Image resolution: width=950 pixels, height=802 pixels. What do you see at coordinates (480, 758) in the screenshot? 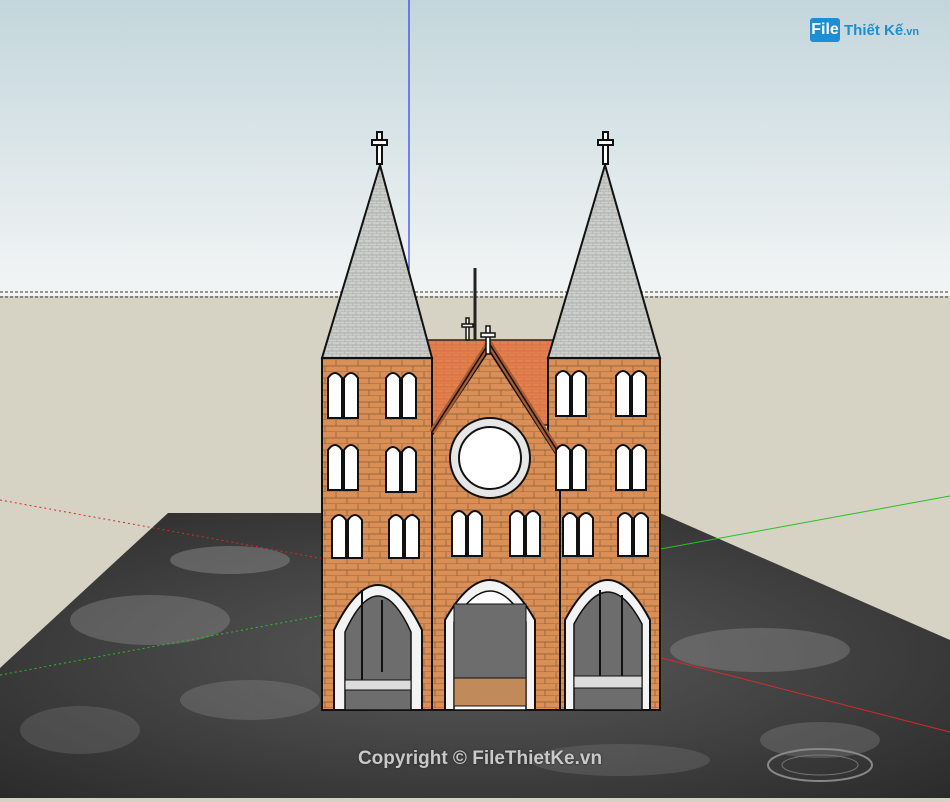
I see `copyright-watermark: Copyright © FileThietKe.vn` at bounding box center [480, 758].